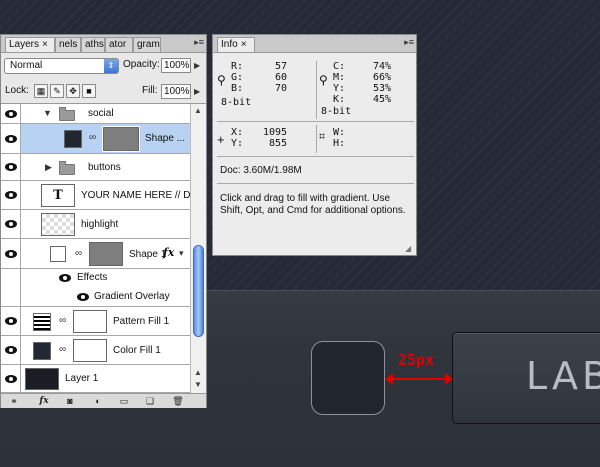 Image resolution: width=600 pixels, height=467 pixels. Describe the element at coordinates (119, 44) in the screenshot. I see `tab-navigator: ator` at that location.